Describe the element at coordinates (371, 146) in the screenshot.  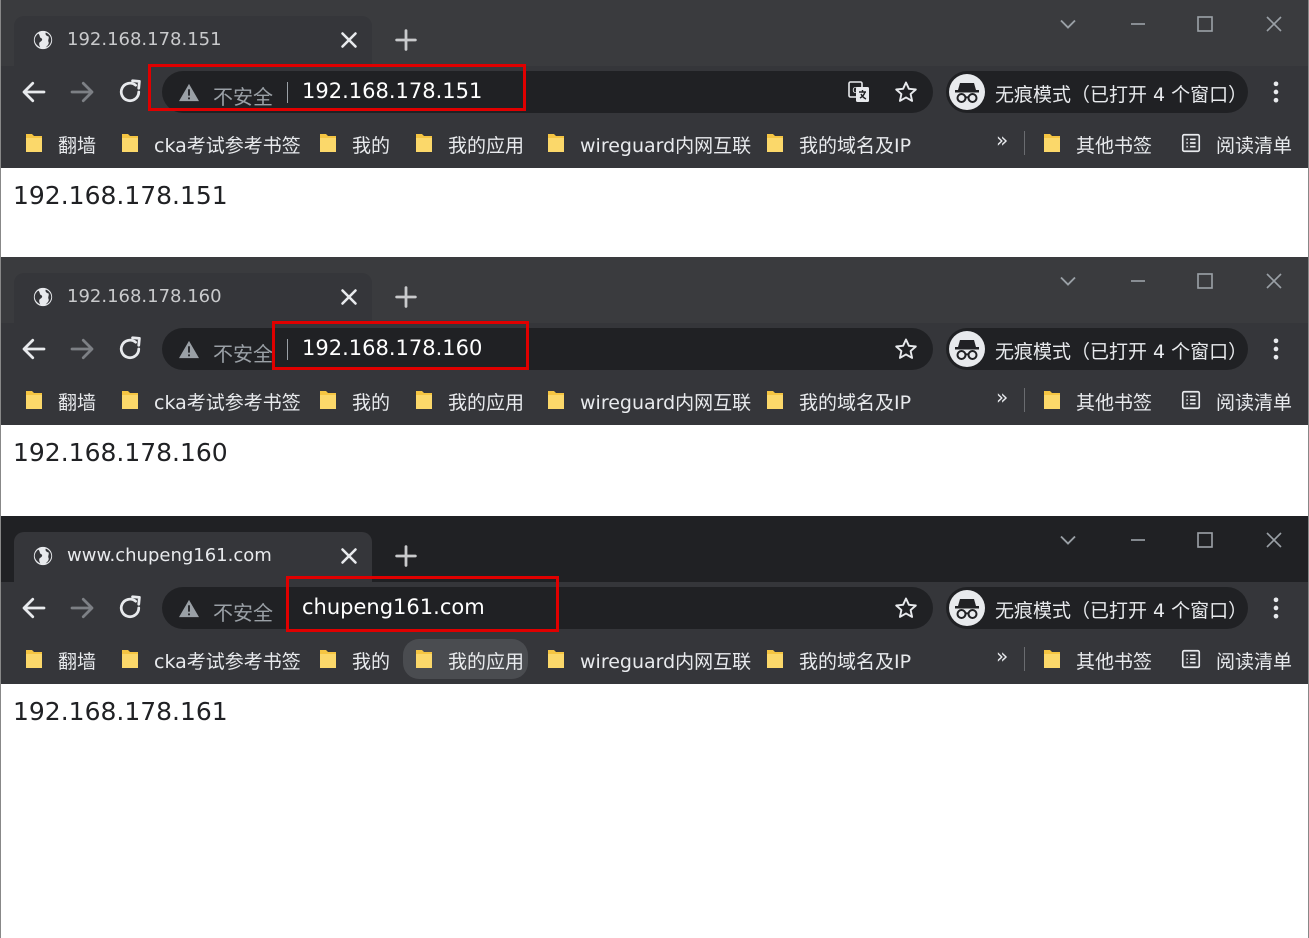
I see `bookmark-label: 我的` at that location.